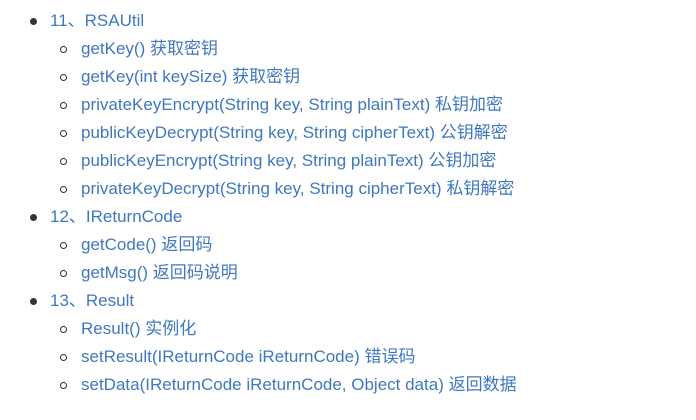  I want to click on toc-item-link: setResult(IReturnCode iReturnCode) 错误码, so click(248, 357).